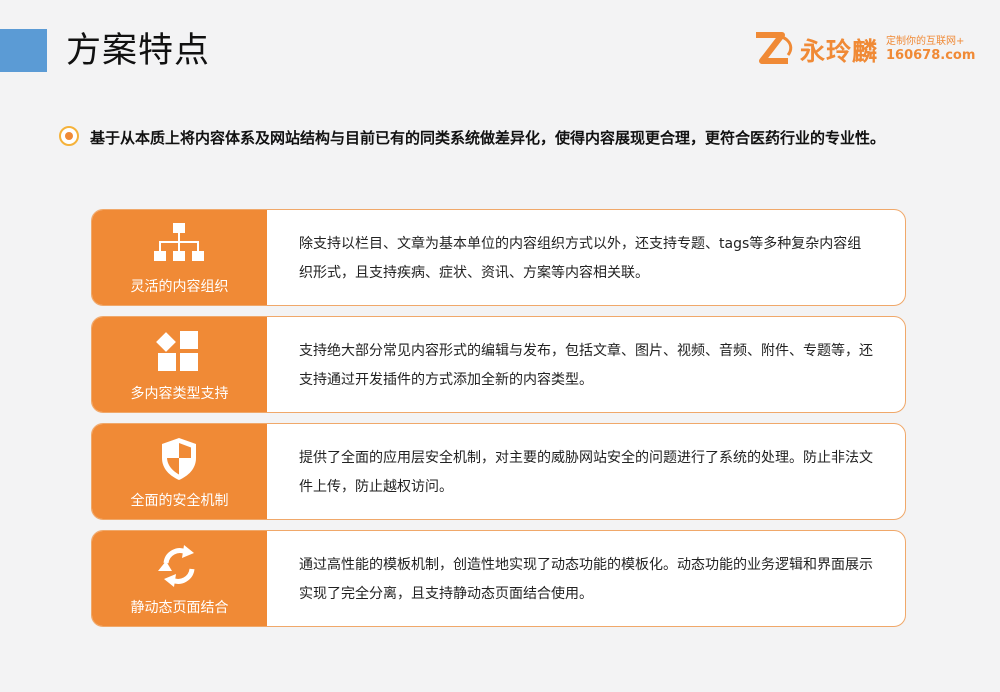 The height and width of the screenshot is (692, 1000). What do you see at coordinates (176, 566) in the screenshot?
I see `refresh-cycle-icon` at bounding box center [176, 566].